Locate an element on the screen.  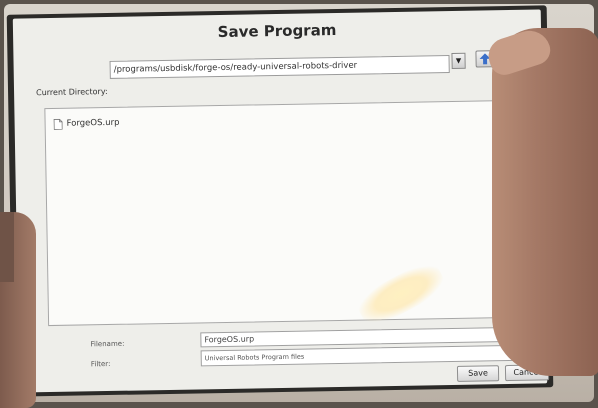
chevron-down-icon: ▼ is located at coordinates (458, 60).